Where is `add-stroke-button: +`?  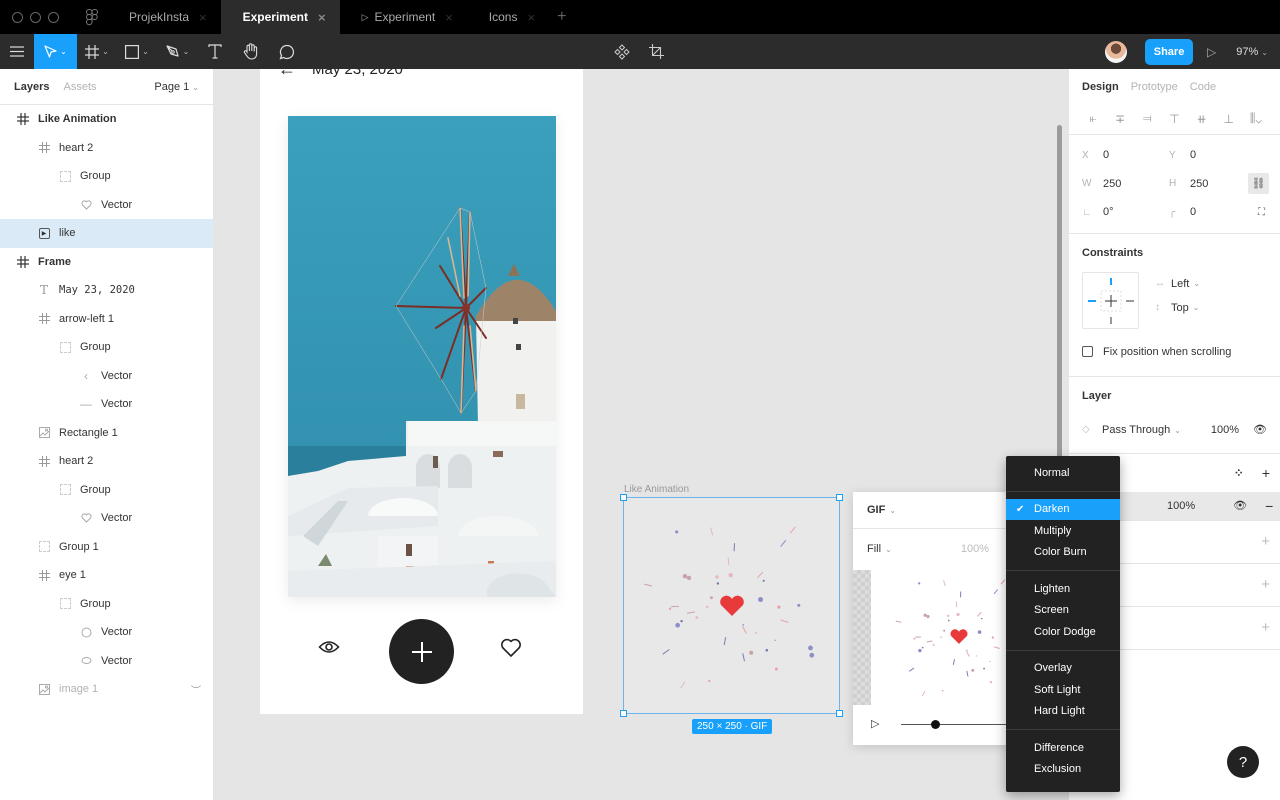
add-stroke-button: + is located at coordinates (1265, 541).